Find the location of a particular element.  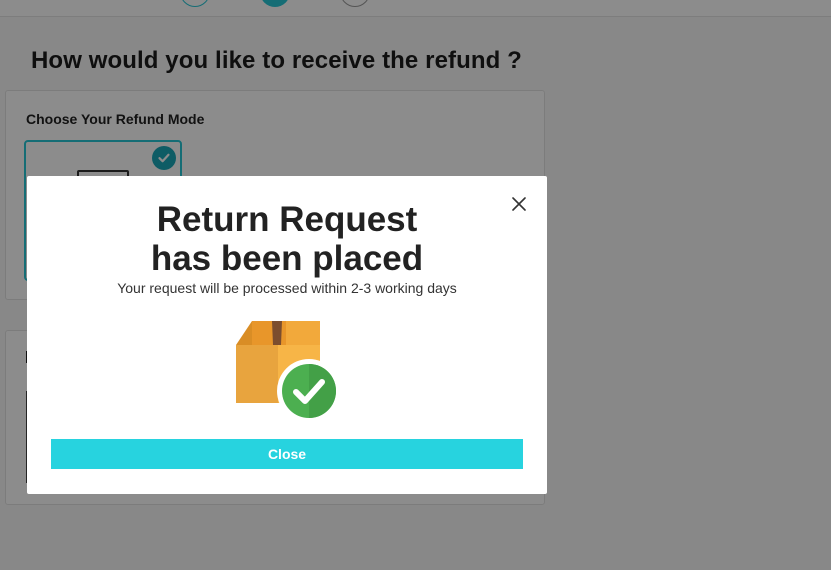

modal-title-line2: has been placed is located at coordinates (287, 258).